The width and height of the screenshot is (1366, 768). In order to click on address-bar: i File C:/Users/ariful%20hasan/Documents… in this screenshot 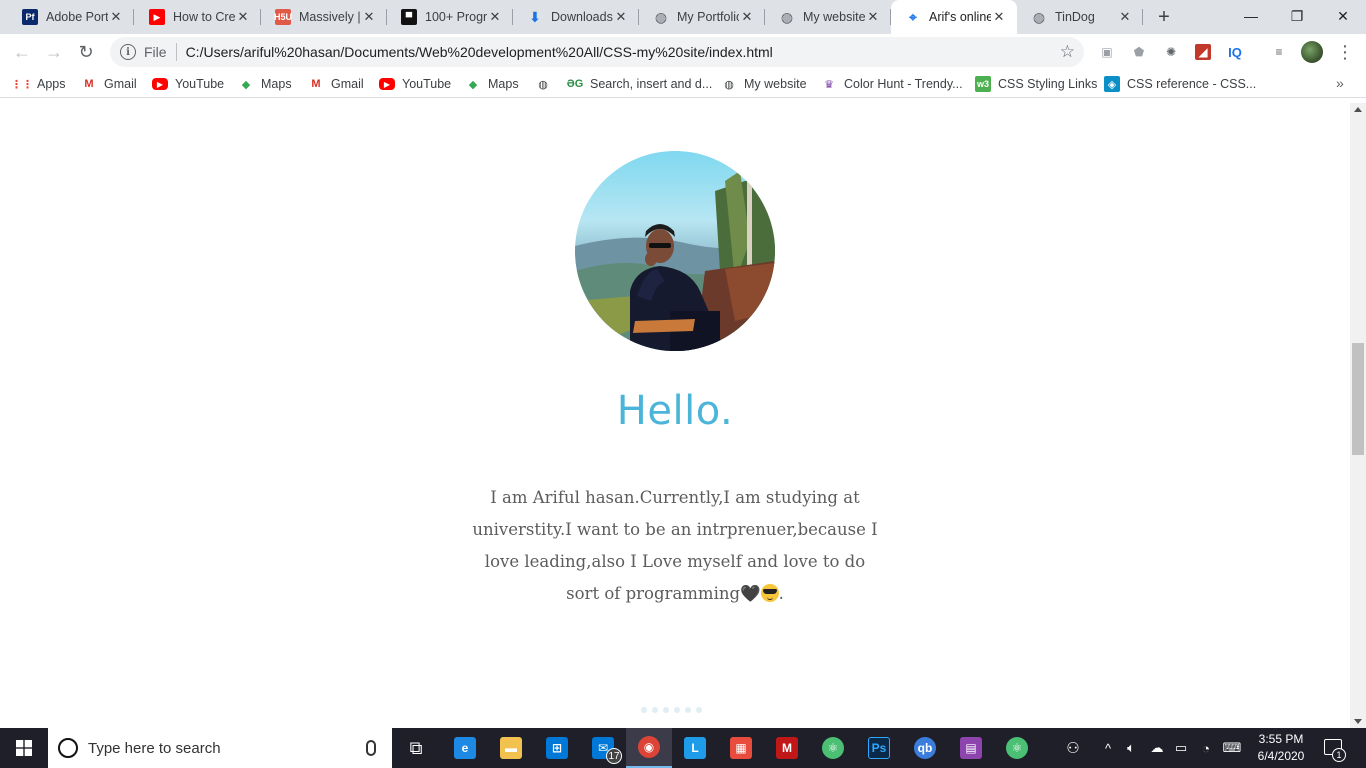, I will do `click(597, 52)`.